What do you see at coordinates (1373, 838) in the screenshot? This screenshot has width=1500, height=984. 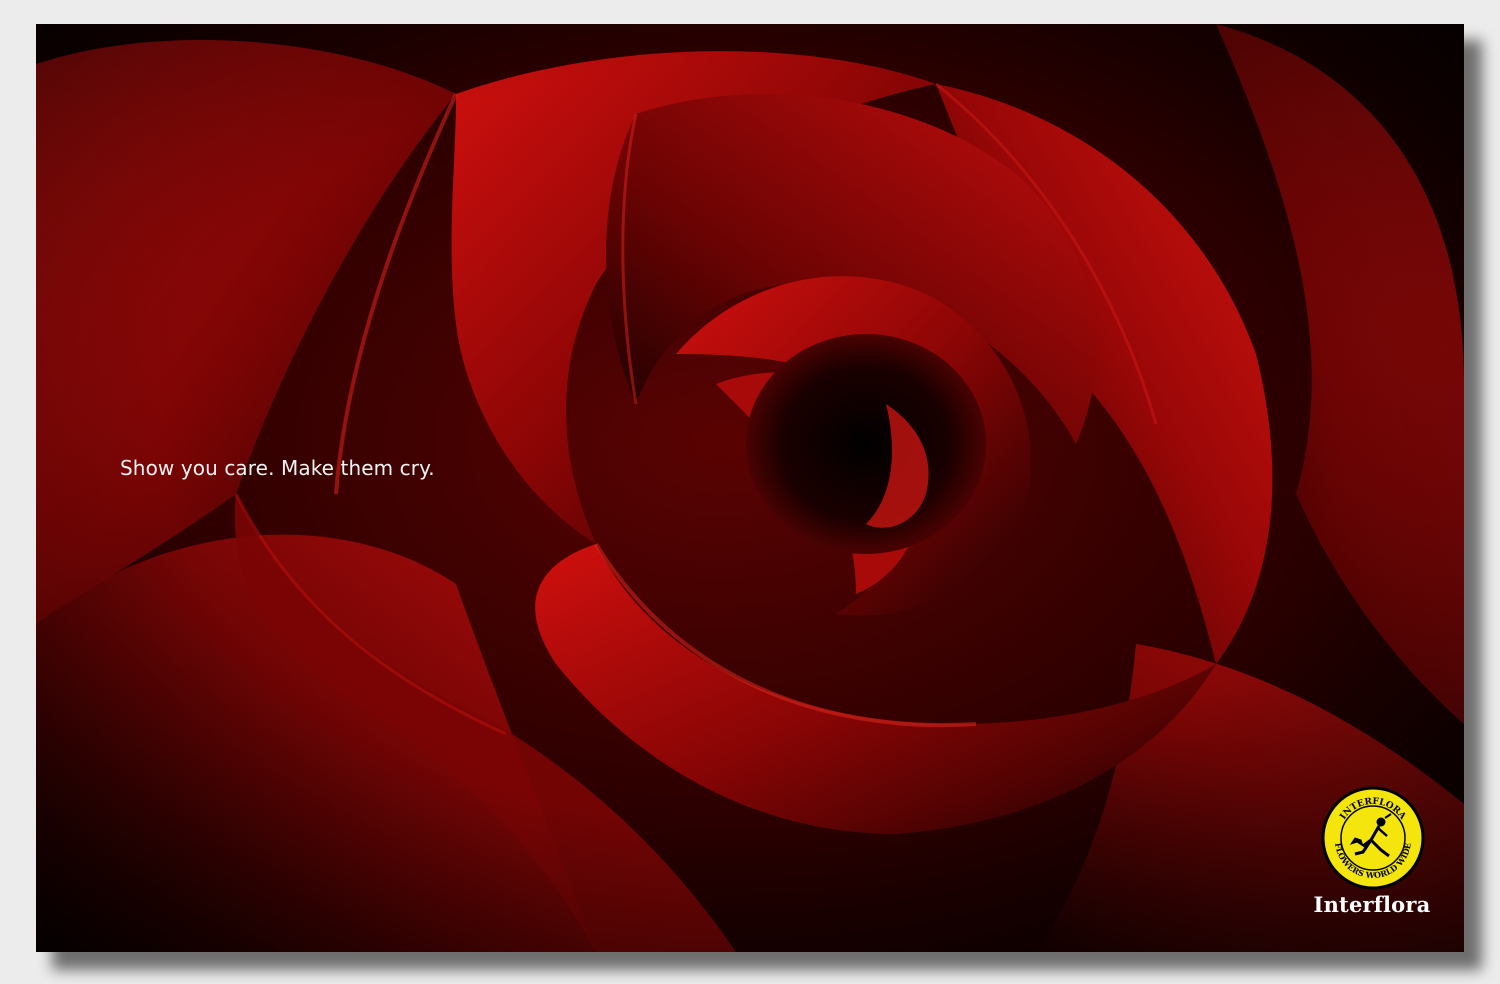 I see `interflora-badge-icon: INTERFLORA FLOWERS WORLD WIDE` at bounding box center [1373, 838].